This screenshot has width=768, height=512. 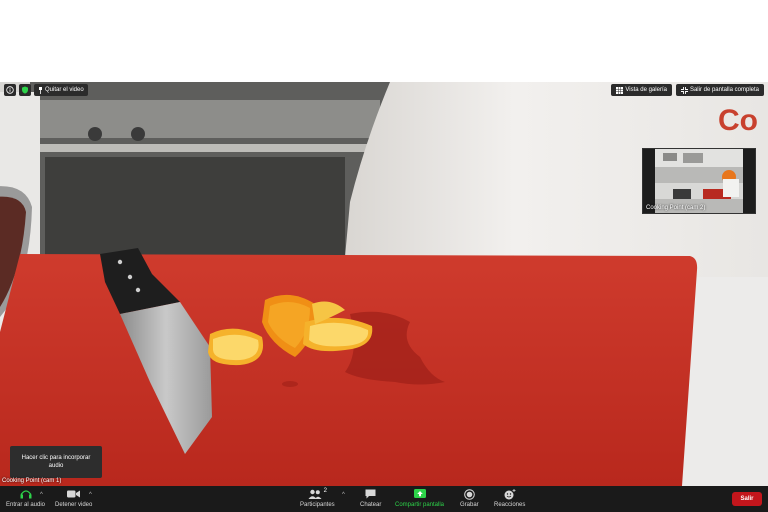 What do you see at coordinates (747, 499) in the screenshot?
I see `leave-button: Salir` at bounding box center [747, 499].